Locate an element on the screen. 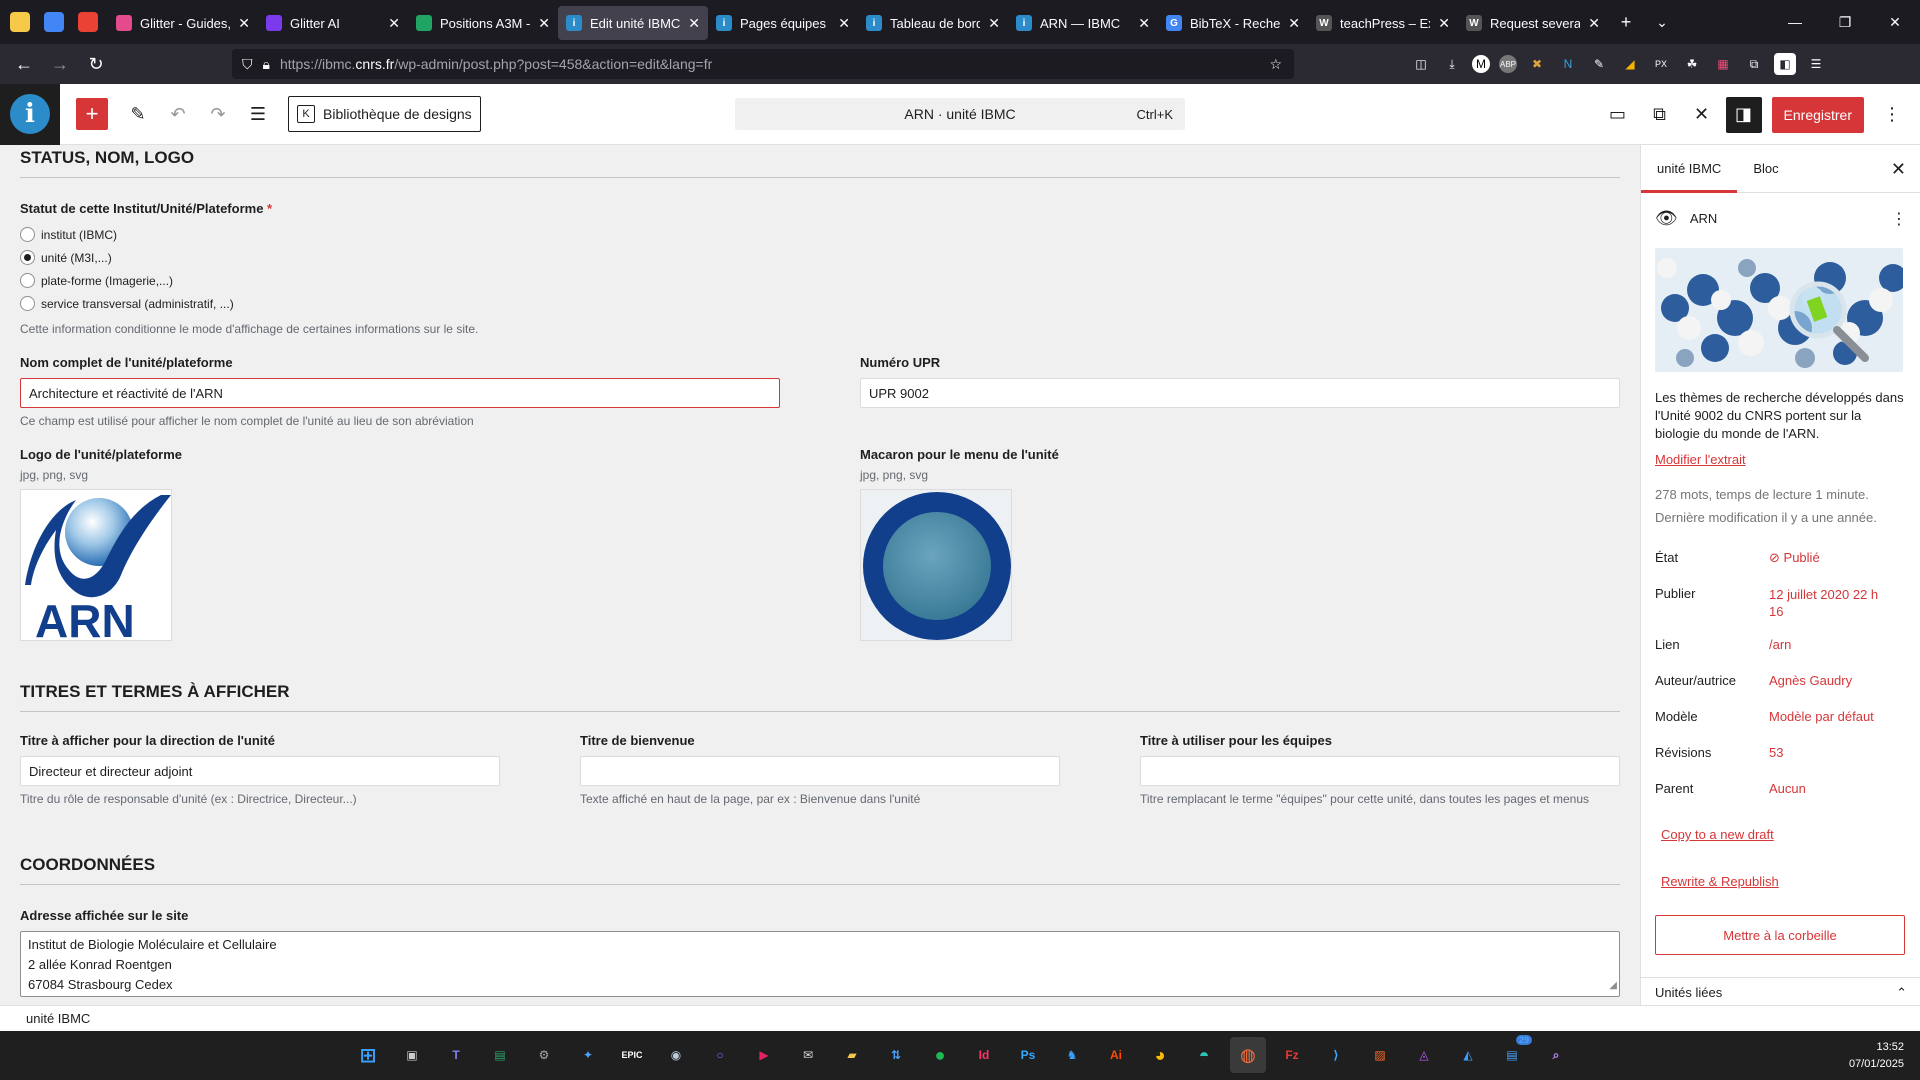 The height and width of the screenshot is (1080, 1920). browser-tab: W Request several ta ✕ is located at coordinates (1533, 23).